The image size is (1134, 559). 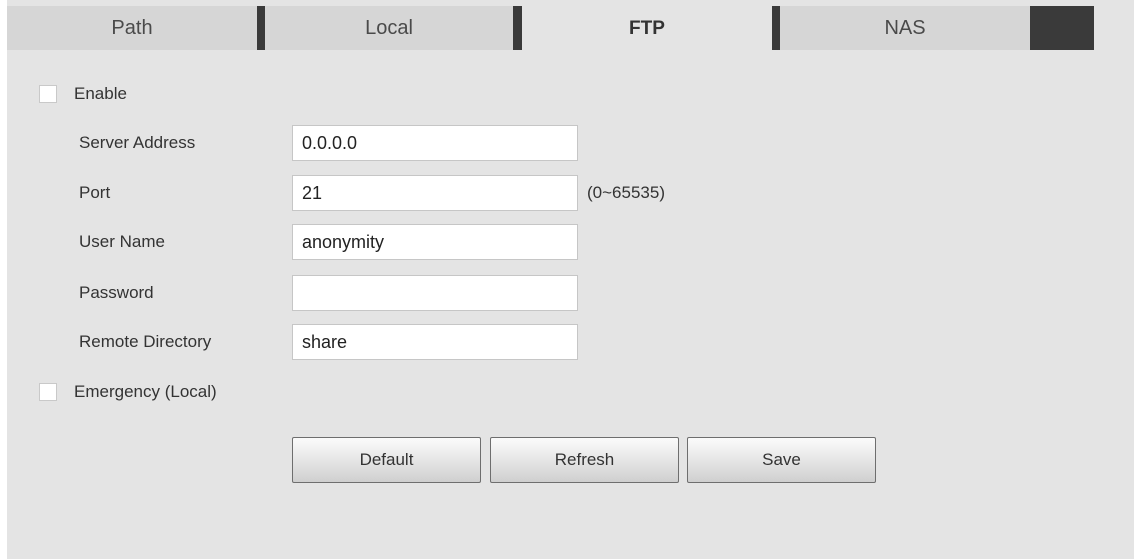 What do you see at coordinates (570, 94) in the screenshot?
I see `enable-row: Enable` at bounding box center [570, 94].